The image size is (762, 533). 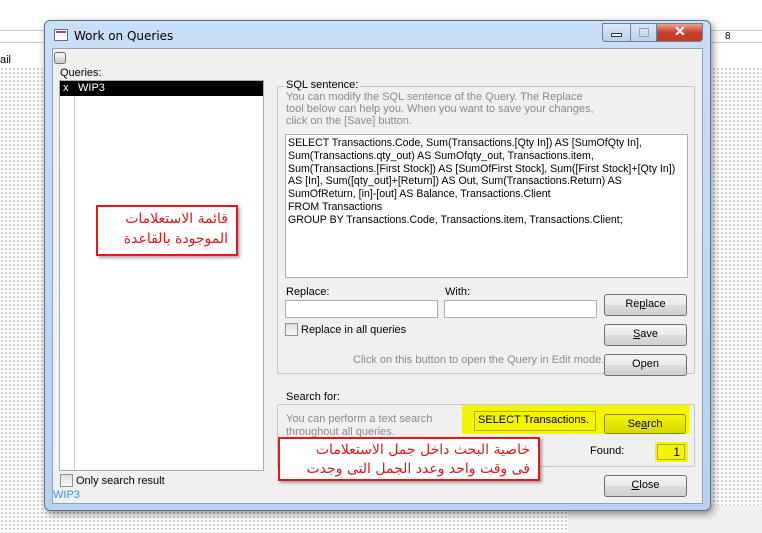 What do you see at coordinates (418, 469) in the screenshot?
I see `annotation-line: فى وقت واحد وعدد الجمل التى وجدت` at bounding box center [418, 469].